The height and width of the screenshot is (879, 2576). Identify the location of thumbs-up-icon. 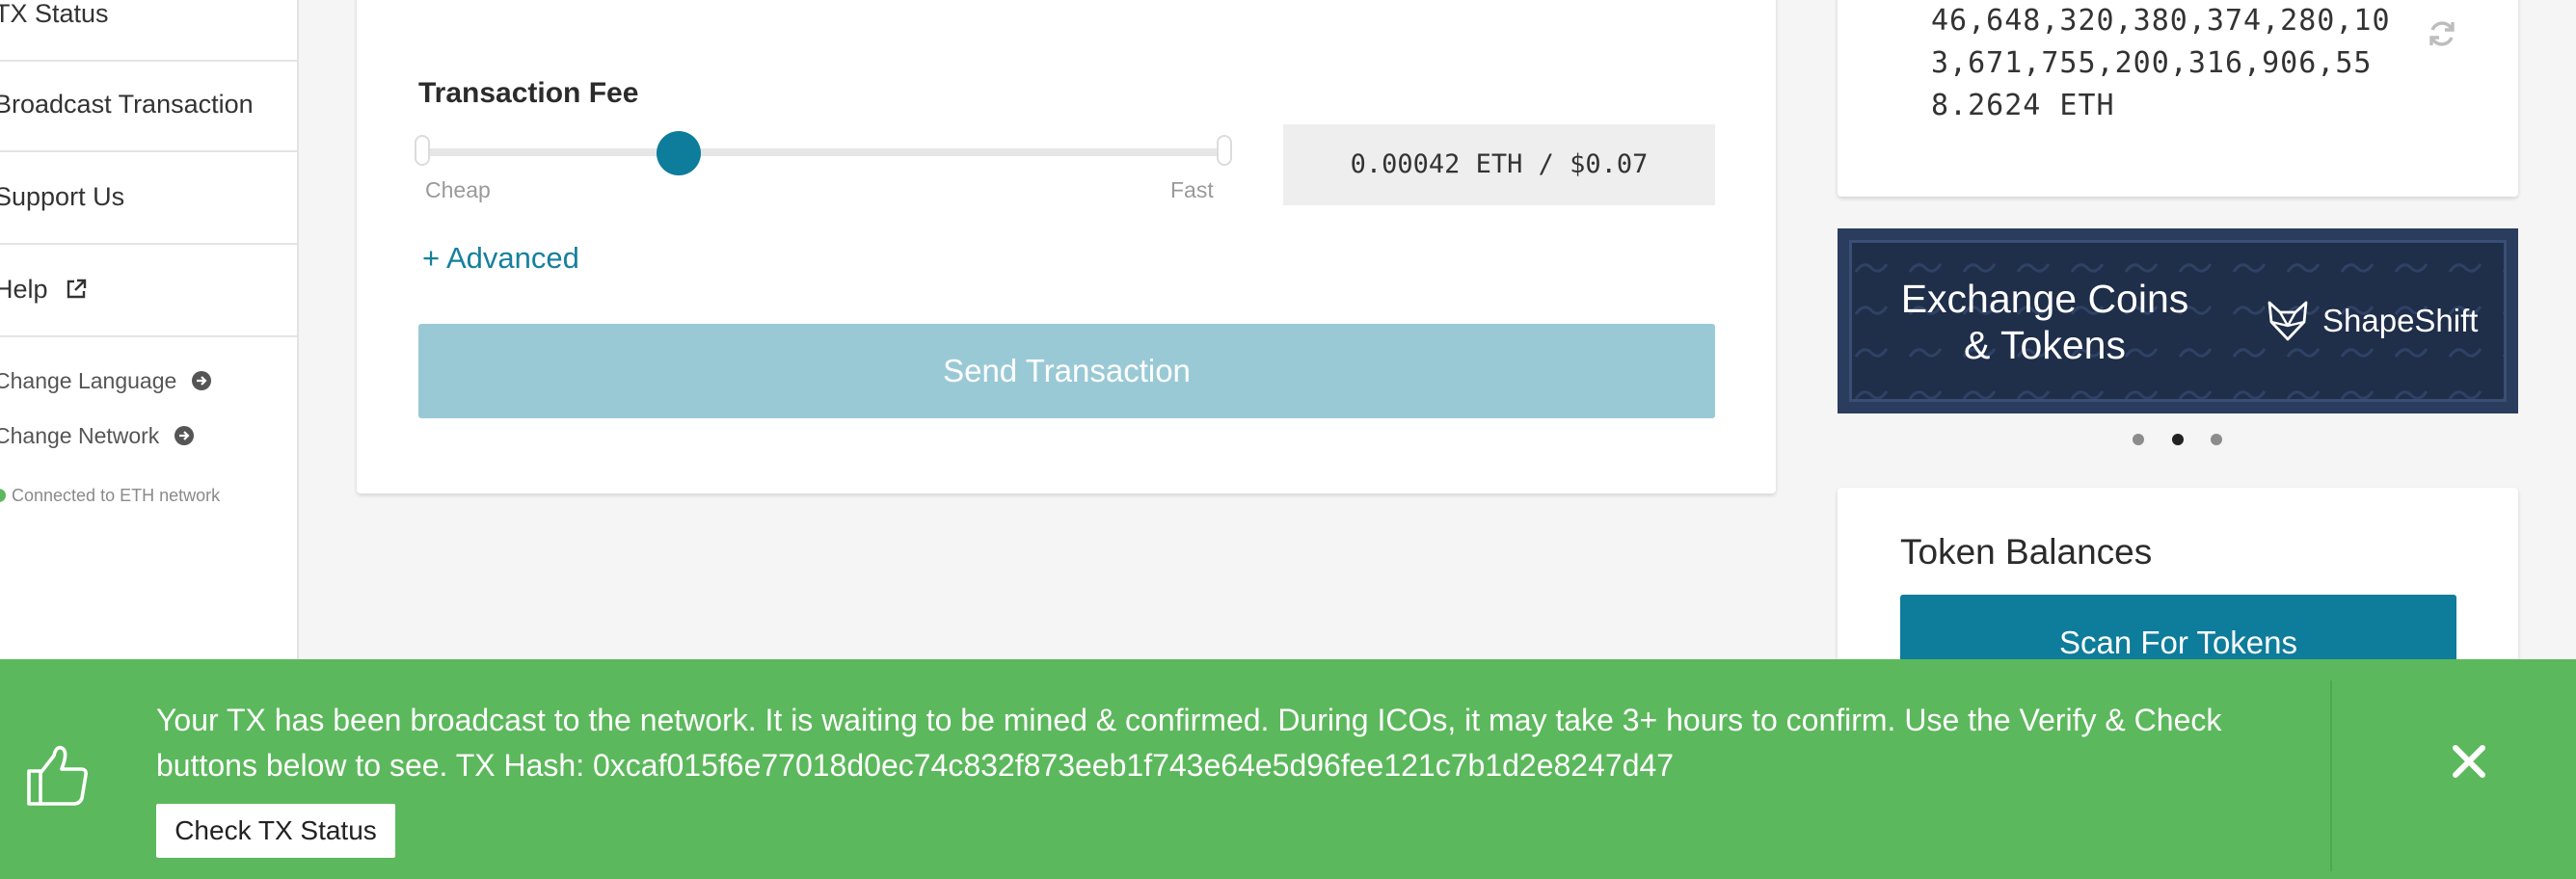
(59, 776).